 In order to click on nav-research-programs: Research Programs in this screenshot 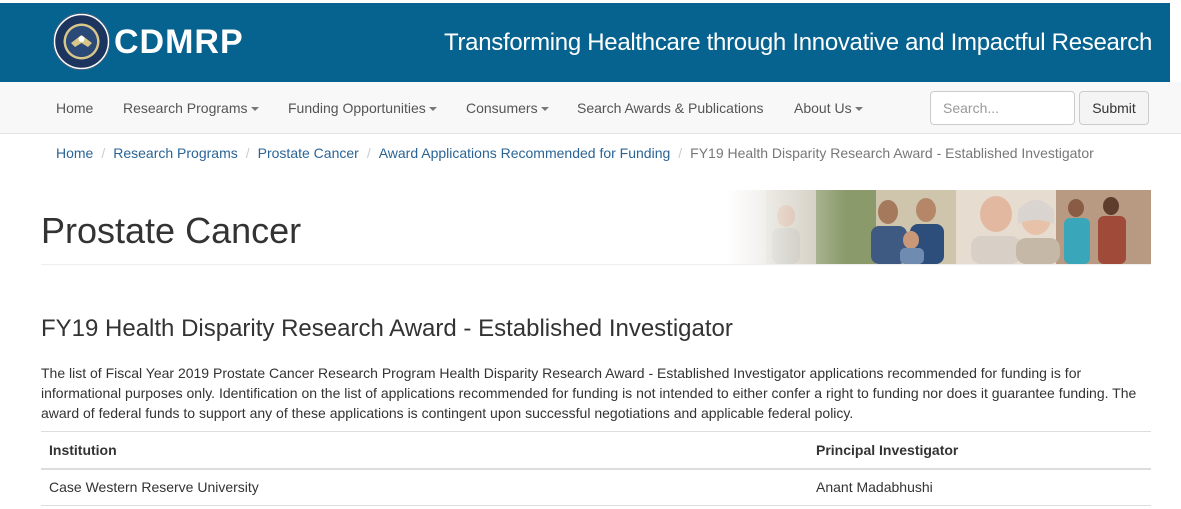, I will do `click(191, 108)`.